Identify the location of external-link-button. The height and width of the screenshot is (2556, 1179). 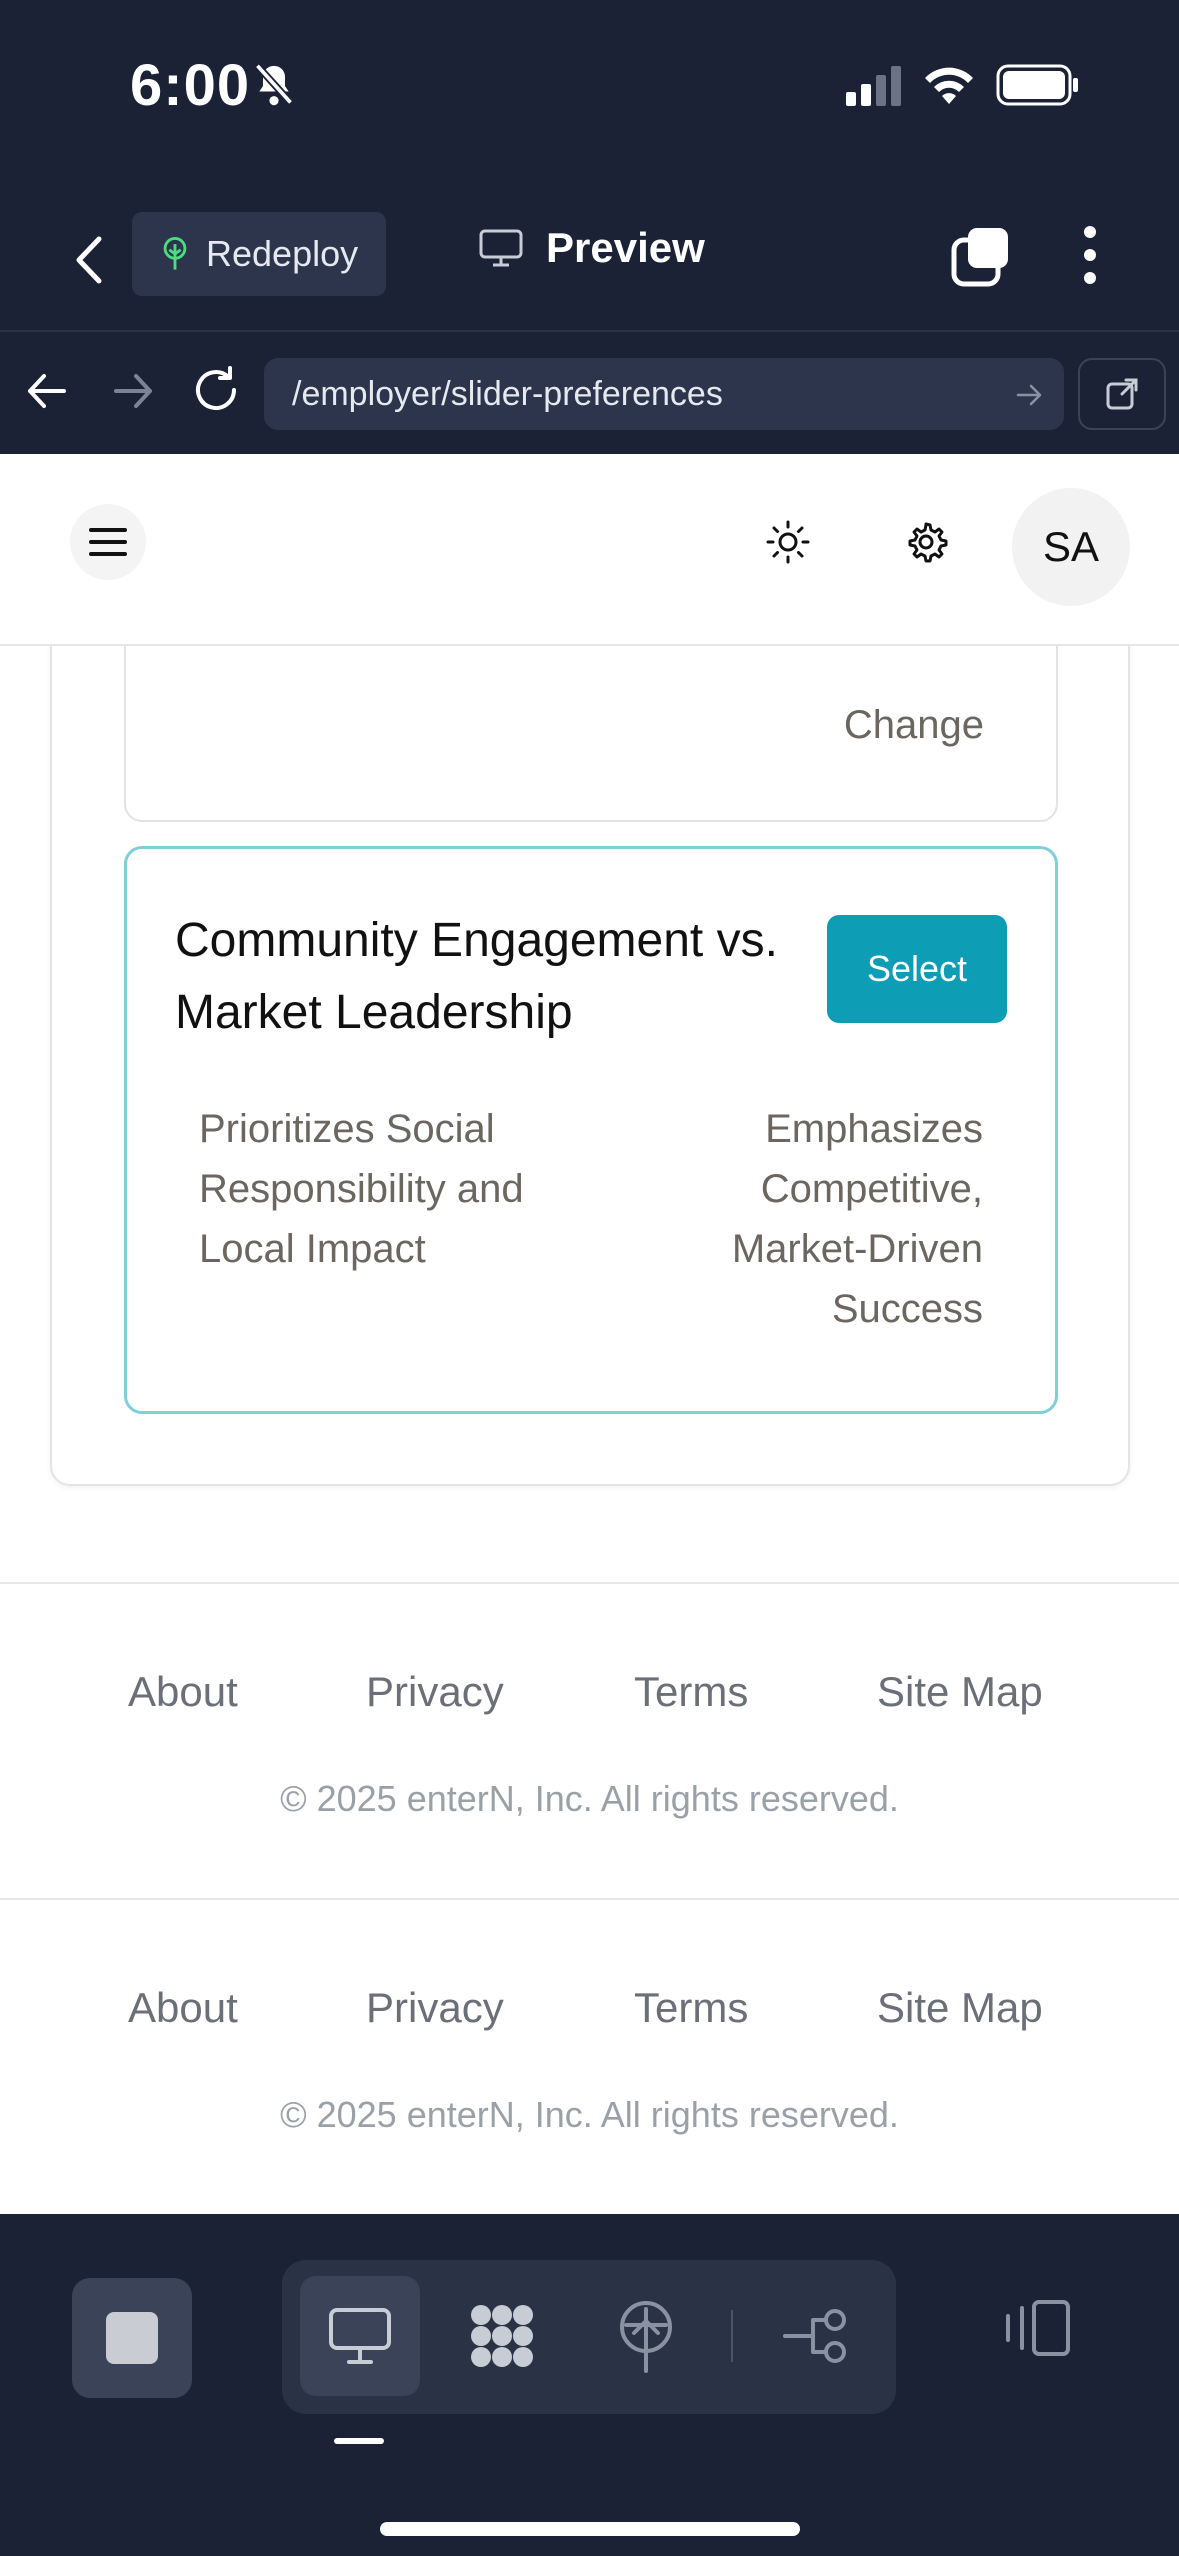
(1122, 394).